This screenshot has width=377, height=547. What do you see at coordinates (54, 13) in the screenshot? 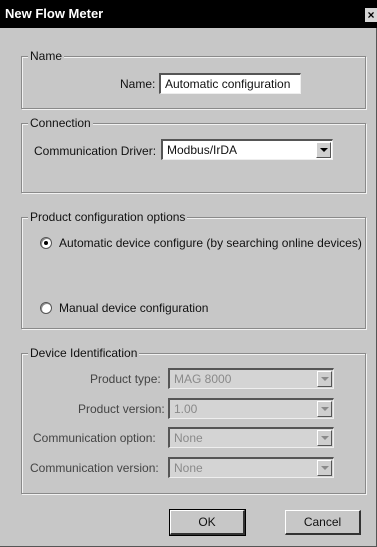
I see `dialog-title: New Flow Meter` at bounding box center [54, 13].